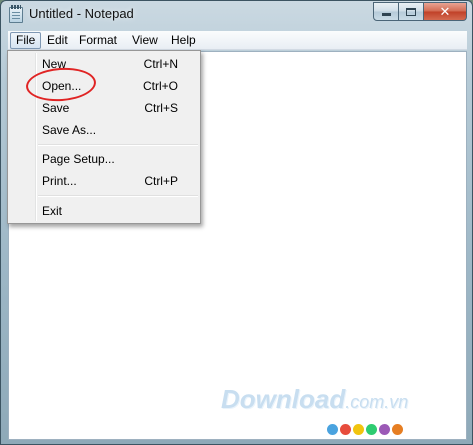 This screenshot has height=445, width=473. I want to click on watermark-logo: Download.com.vn, so click(314, 399).